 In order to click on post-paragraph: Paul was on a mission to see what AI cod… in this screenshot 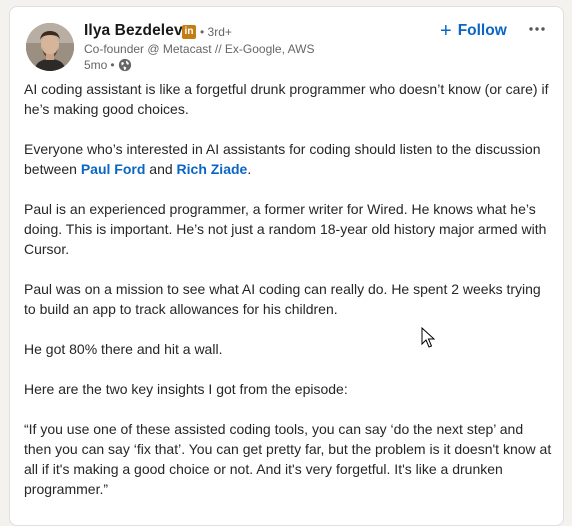, I will do `click(282, 299)`.